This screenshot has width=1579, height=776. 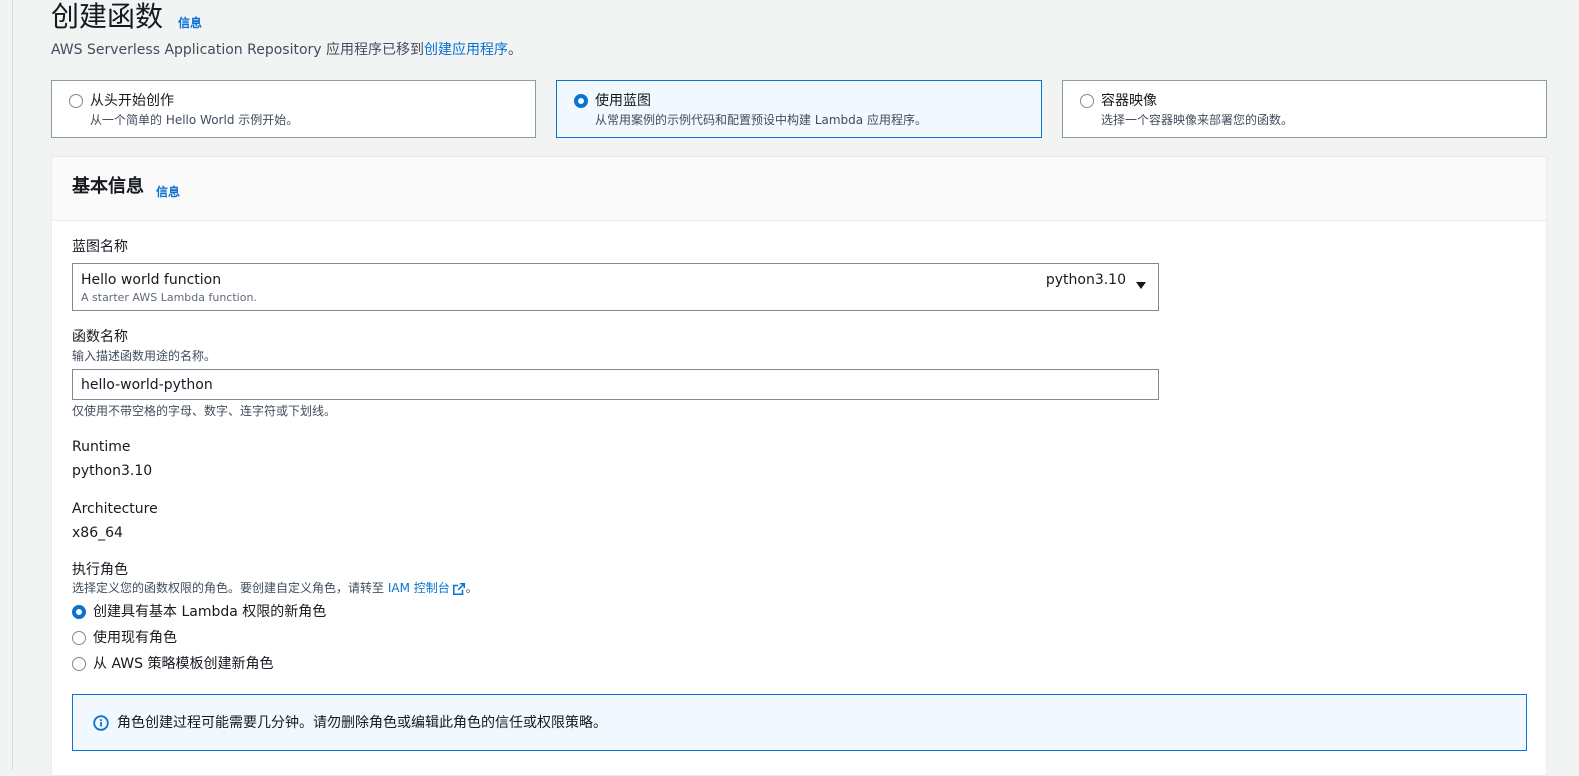 What do you see at coordinates (194, 120) in the screenshot?
I see `option-desc: 从一个简单的 Hello World 示例开始。` at bounding box center [194, 120].